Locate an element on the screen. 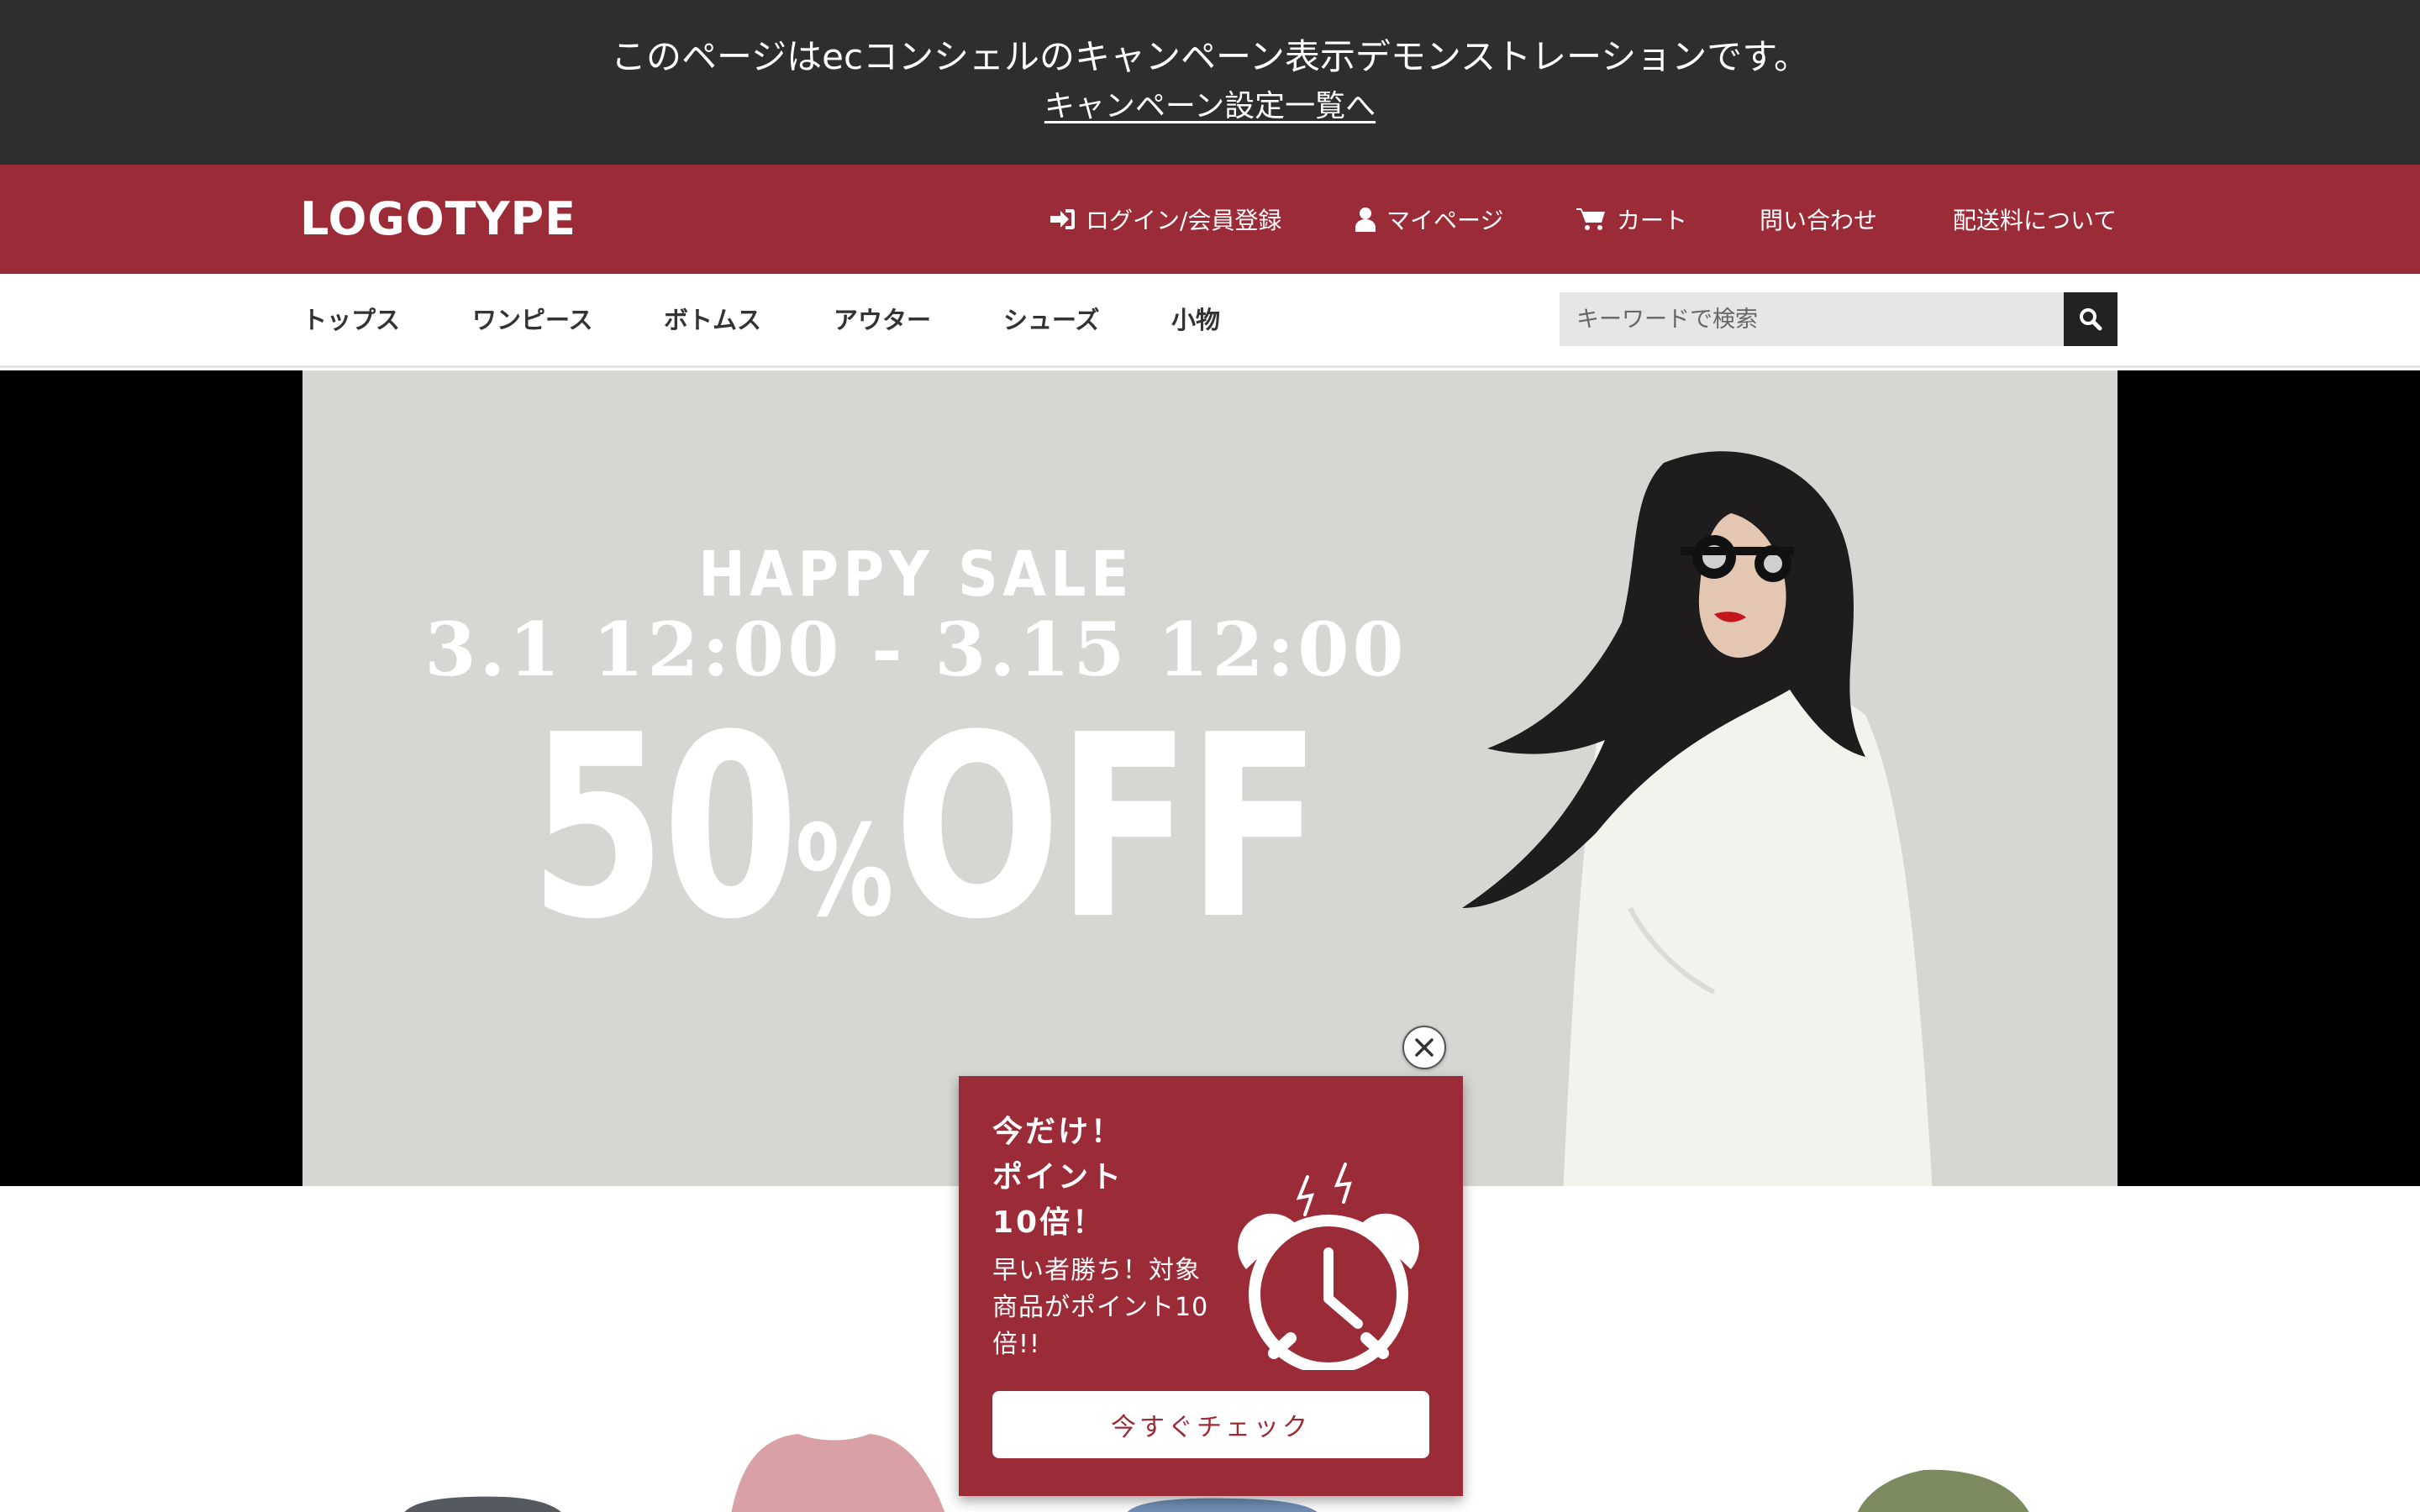  sale-discount: 50%OFF is located at coordinates (926, 827).